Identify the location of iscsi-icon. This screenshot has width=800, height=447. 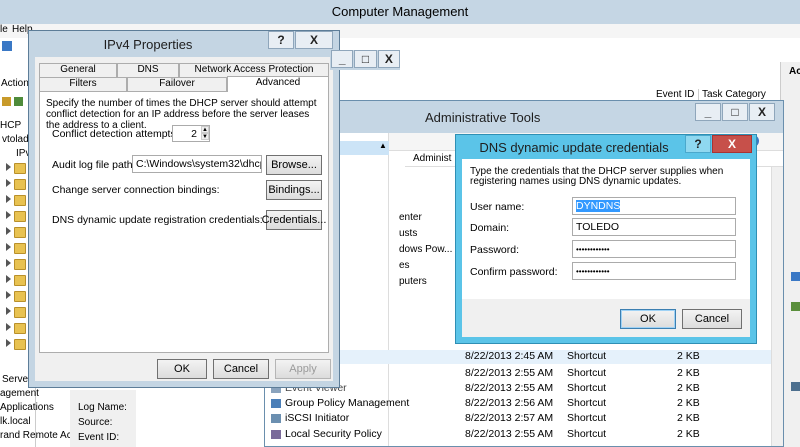
(276, 418).